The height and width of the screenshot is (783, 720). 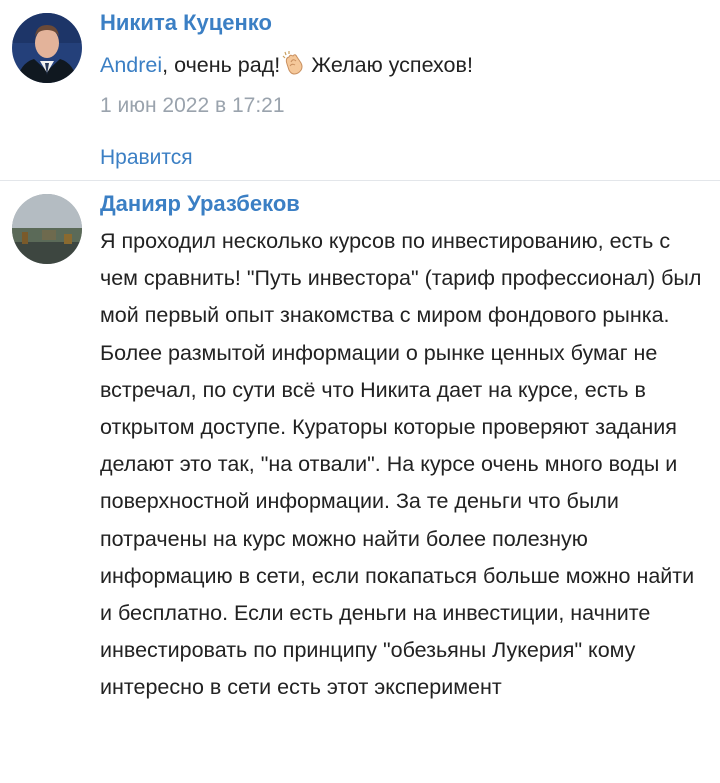 I want to click on comment-text: Andrei, очень рад! Желаю успехов!, so click(x=406, y=67).